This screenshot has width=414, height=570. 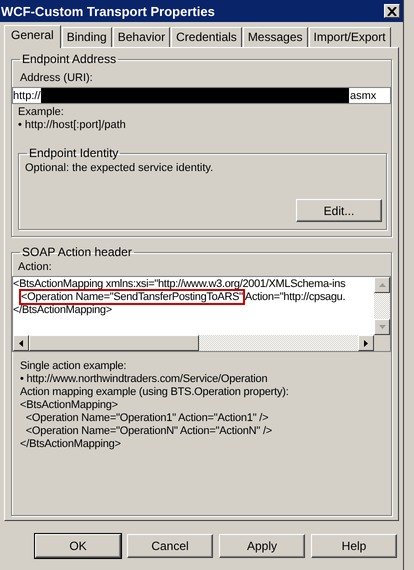 I want to click on help-text: </BtsActionMapping>, so click(x=71, y=444).